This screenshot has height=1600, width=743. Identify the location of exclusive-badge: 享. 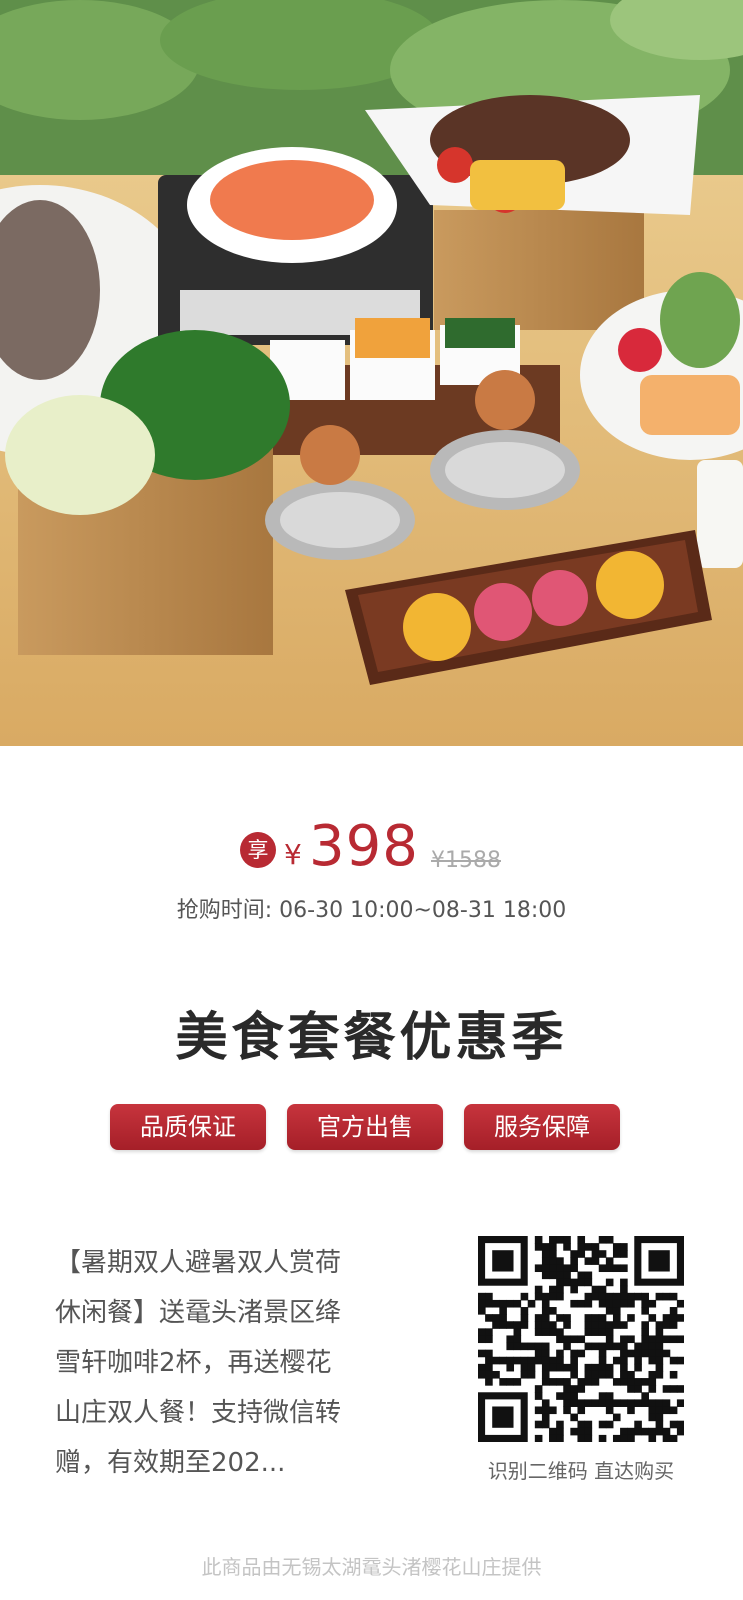
(258, 850).